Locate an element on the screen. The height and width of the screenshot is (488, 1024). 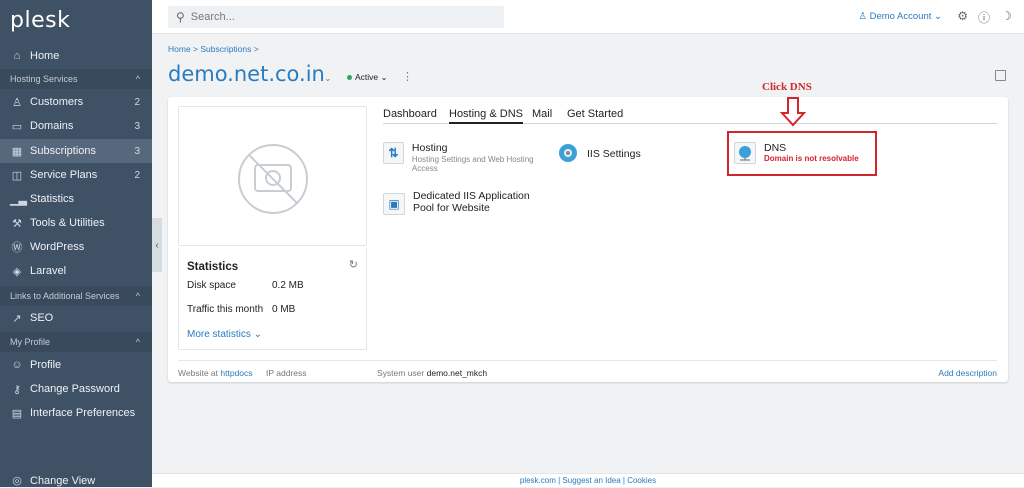
extensions-icon: ⚙ is located at coordinates (962, 16).